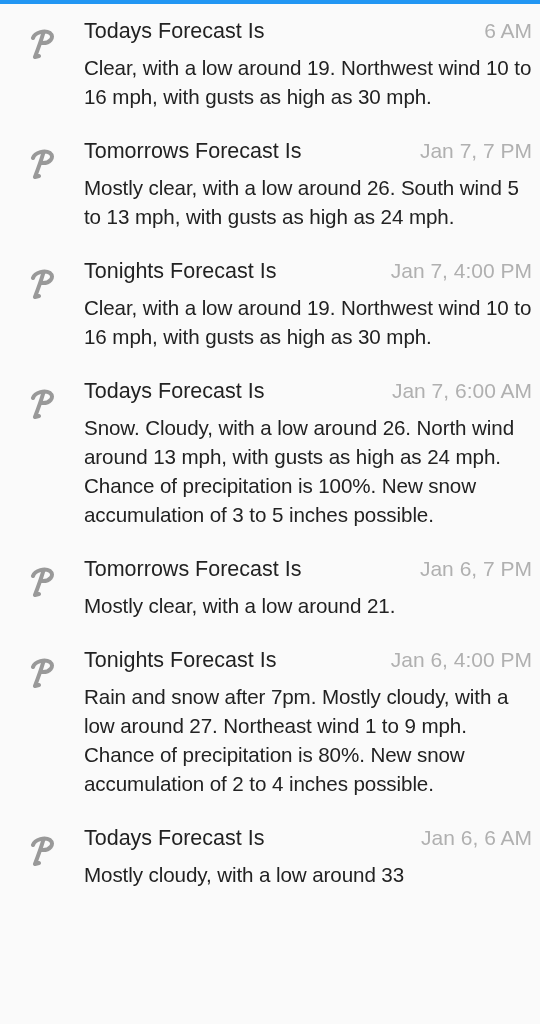  What do you see at coordinates (461, 271) in the screenshot?
I see `notification-time: Jan 7, 4:00 PM` at bounding box center [461, 271].